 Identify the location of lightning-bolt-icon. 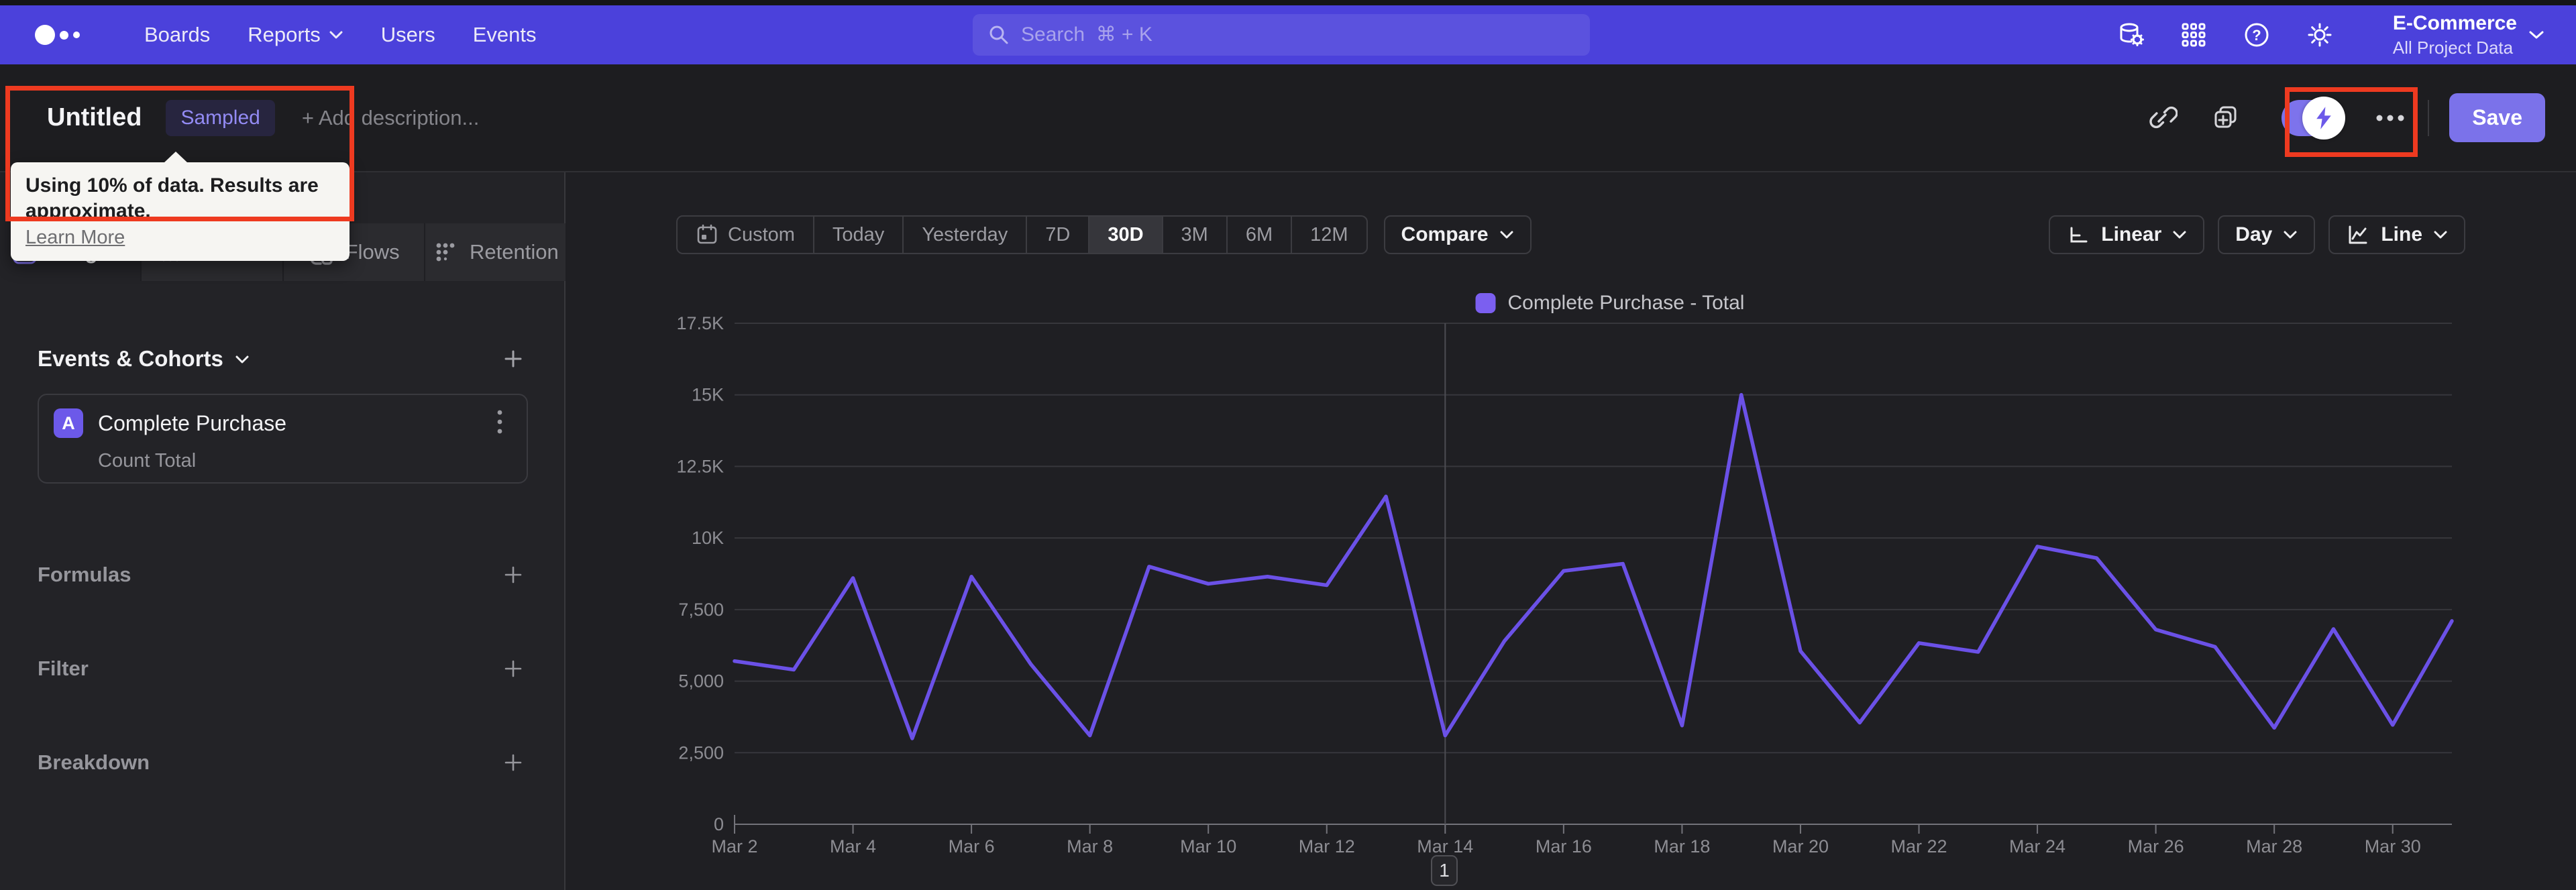
(2324, 117).